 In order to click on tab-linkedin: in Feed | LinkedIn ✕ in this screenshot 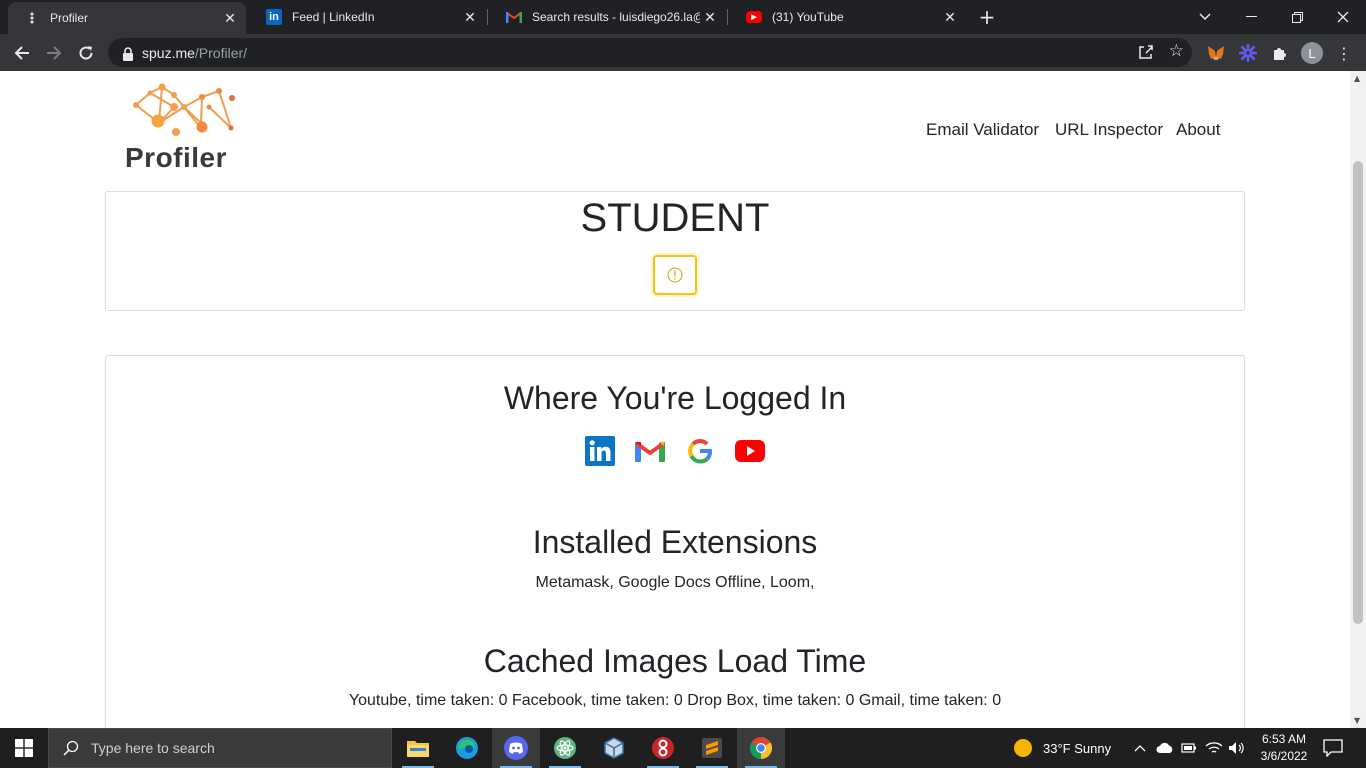, I will do `click(367, 17)`.